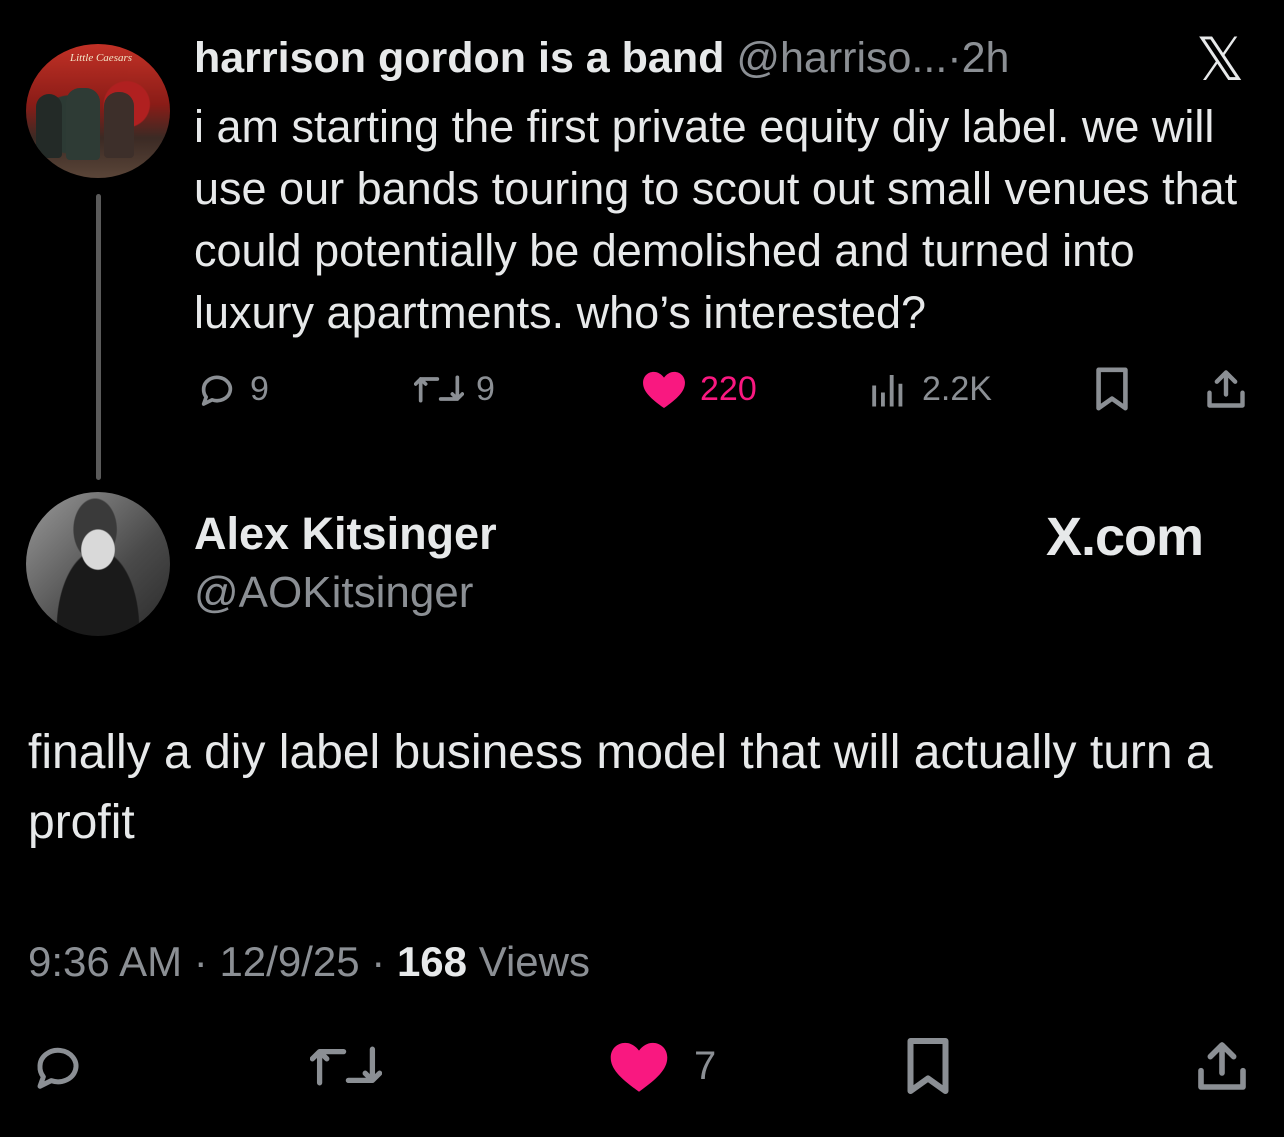  I want to click on avatar-harrison-gordon: Little Caesars, so click(98, 111).